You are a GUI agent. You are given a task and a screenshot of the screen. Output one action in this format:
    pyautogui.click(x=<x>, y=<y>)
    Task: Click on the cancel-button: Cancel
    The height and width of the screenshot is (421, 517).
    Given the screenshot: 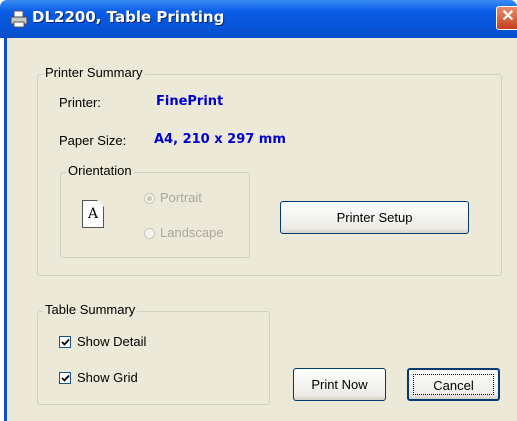 What is the action you would take?
    pyautogui.click(x=453, y=384)
    